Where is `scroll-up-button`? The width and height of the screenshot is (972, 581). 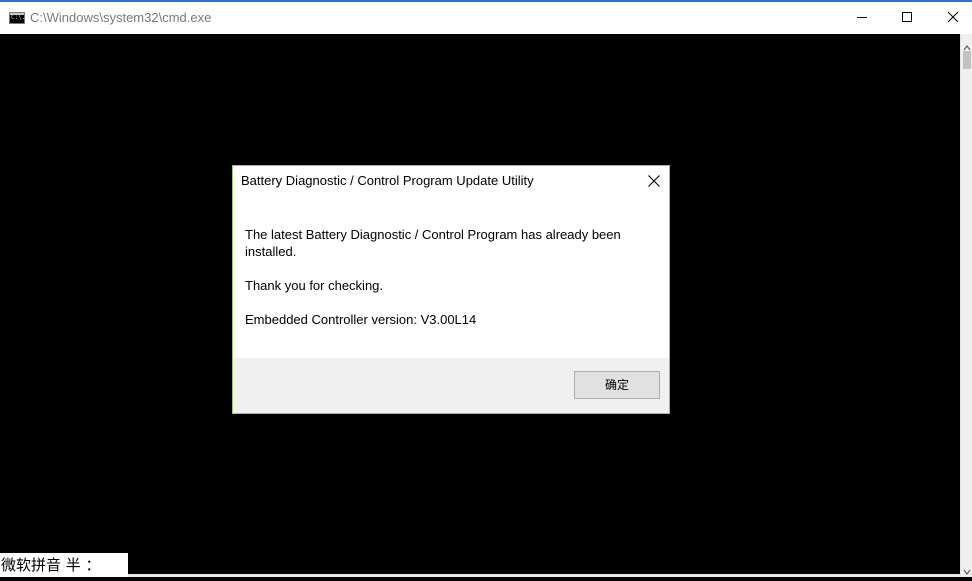
scroll-up-button is located at coordinates (967, 44).